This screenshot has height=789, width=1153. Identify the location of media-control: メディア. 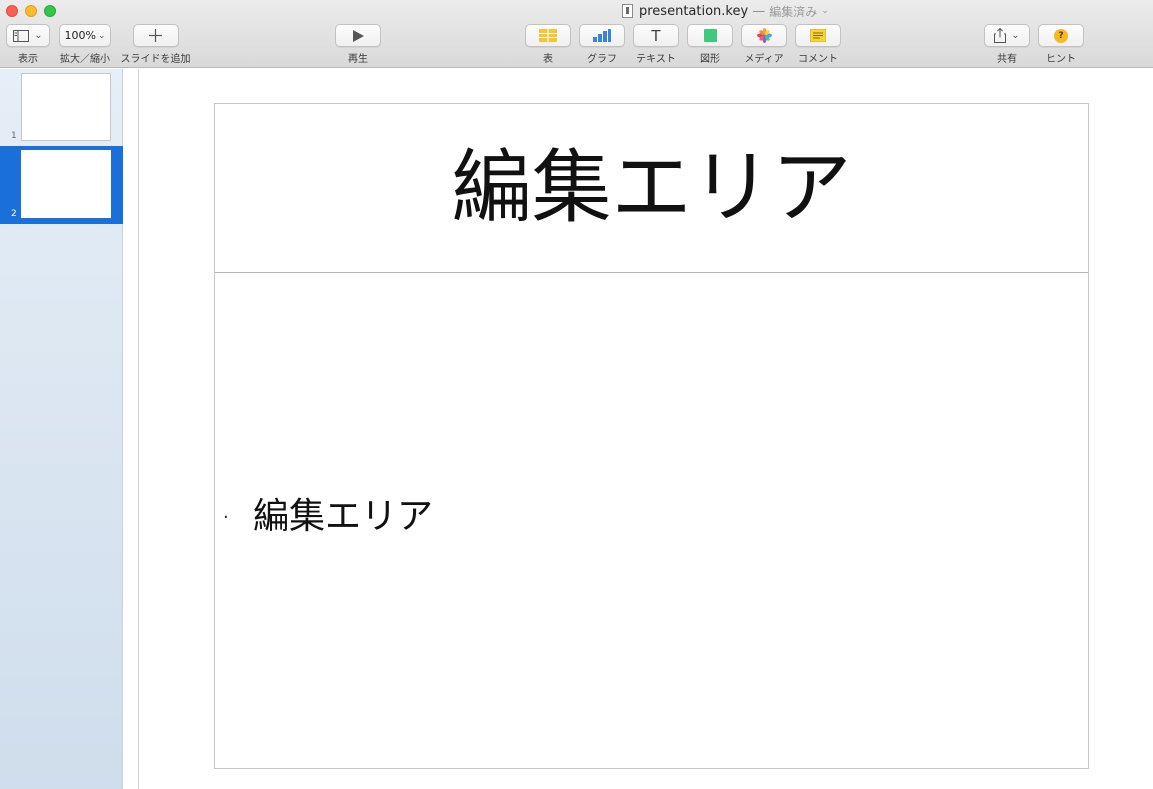
(764, 44).